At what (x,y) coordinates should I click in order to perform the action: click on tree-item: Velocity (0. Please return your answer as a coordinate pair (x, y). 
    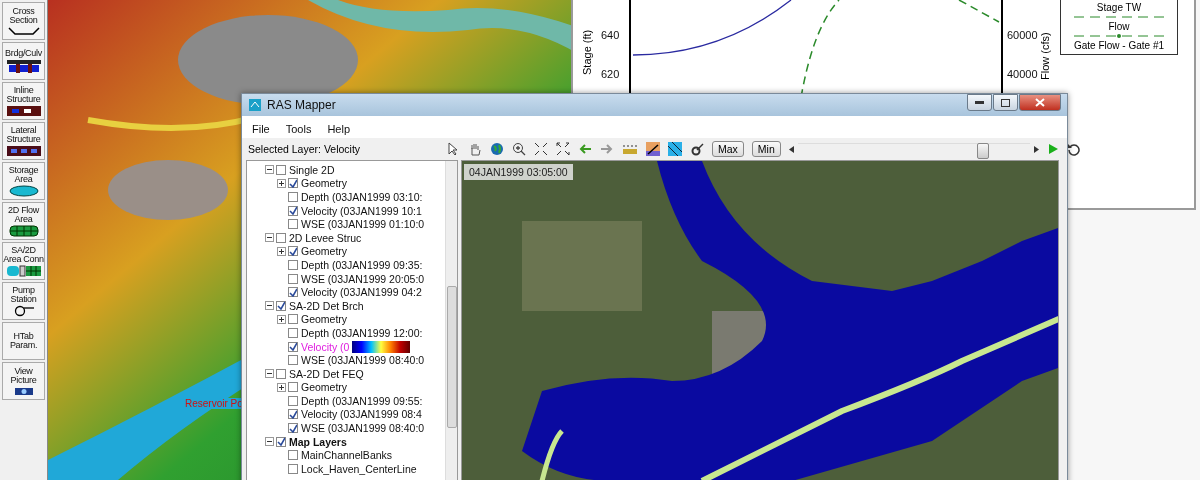
    Looking at the image, I should click on (325, 346).